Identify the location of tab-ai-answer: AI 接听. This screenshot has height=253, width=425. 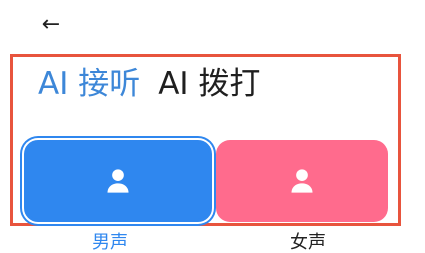
(89, 84).